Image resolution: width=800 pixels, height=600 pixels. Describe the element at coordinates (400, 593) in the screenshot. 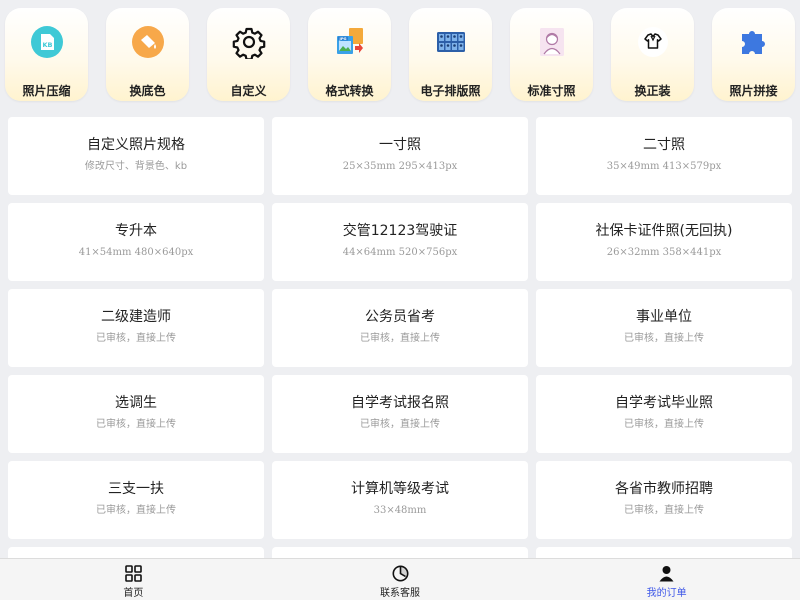

I see `nav-label: 联系客服` at that location.